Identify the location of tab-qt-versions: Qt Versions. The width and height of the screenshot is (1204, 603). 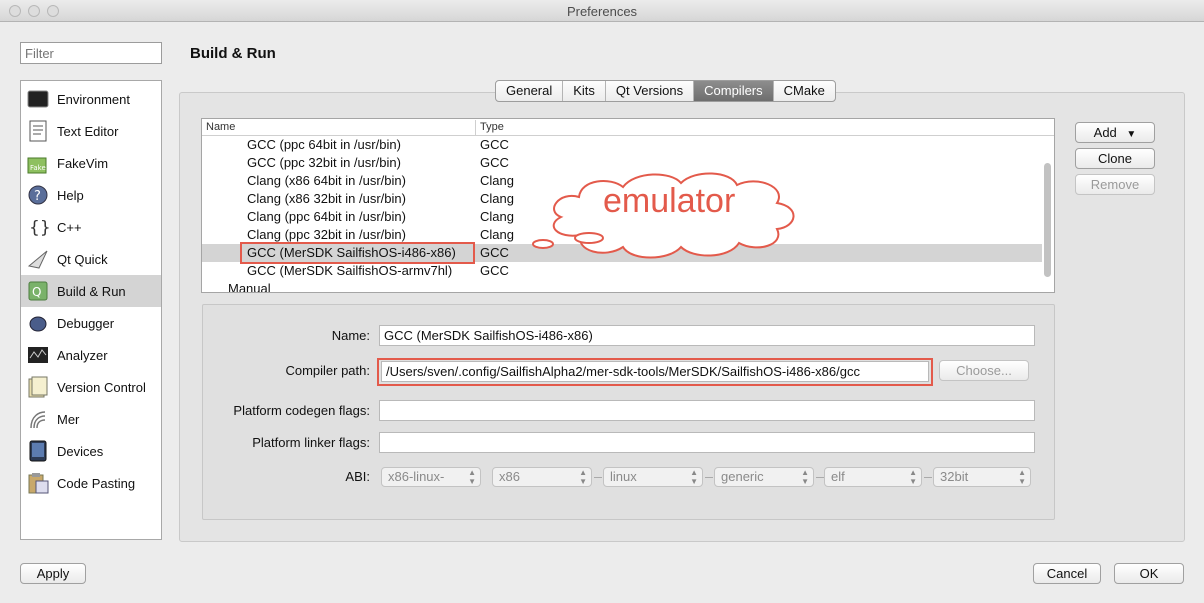
(650, 91).